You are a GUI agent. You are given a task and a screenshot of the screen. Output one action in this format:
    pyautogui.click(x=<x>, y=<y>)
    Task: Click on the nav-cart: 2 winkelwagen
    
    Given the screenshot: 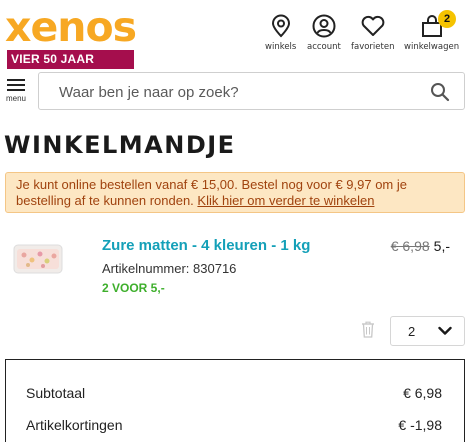 What is the action you would take?
    pyautogui.click(x=432, y=31)
    